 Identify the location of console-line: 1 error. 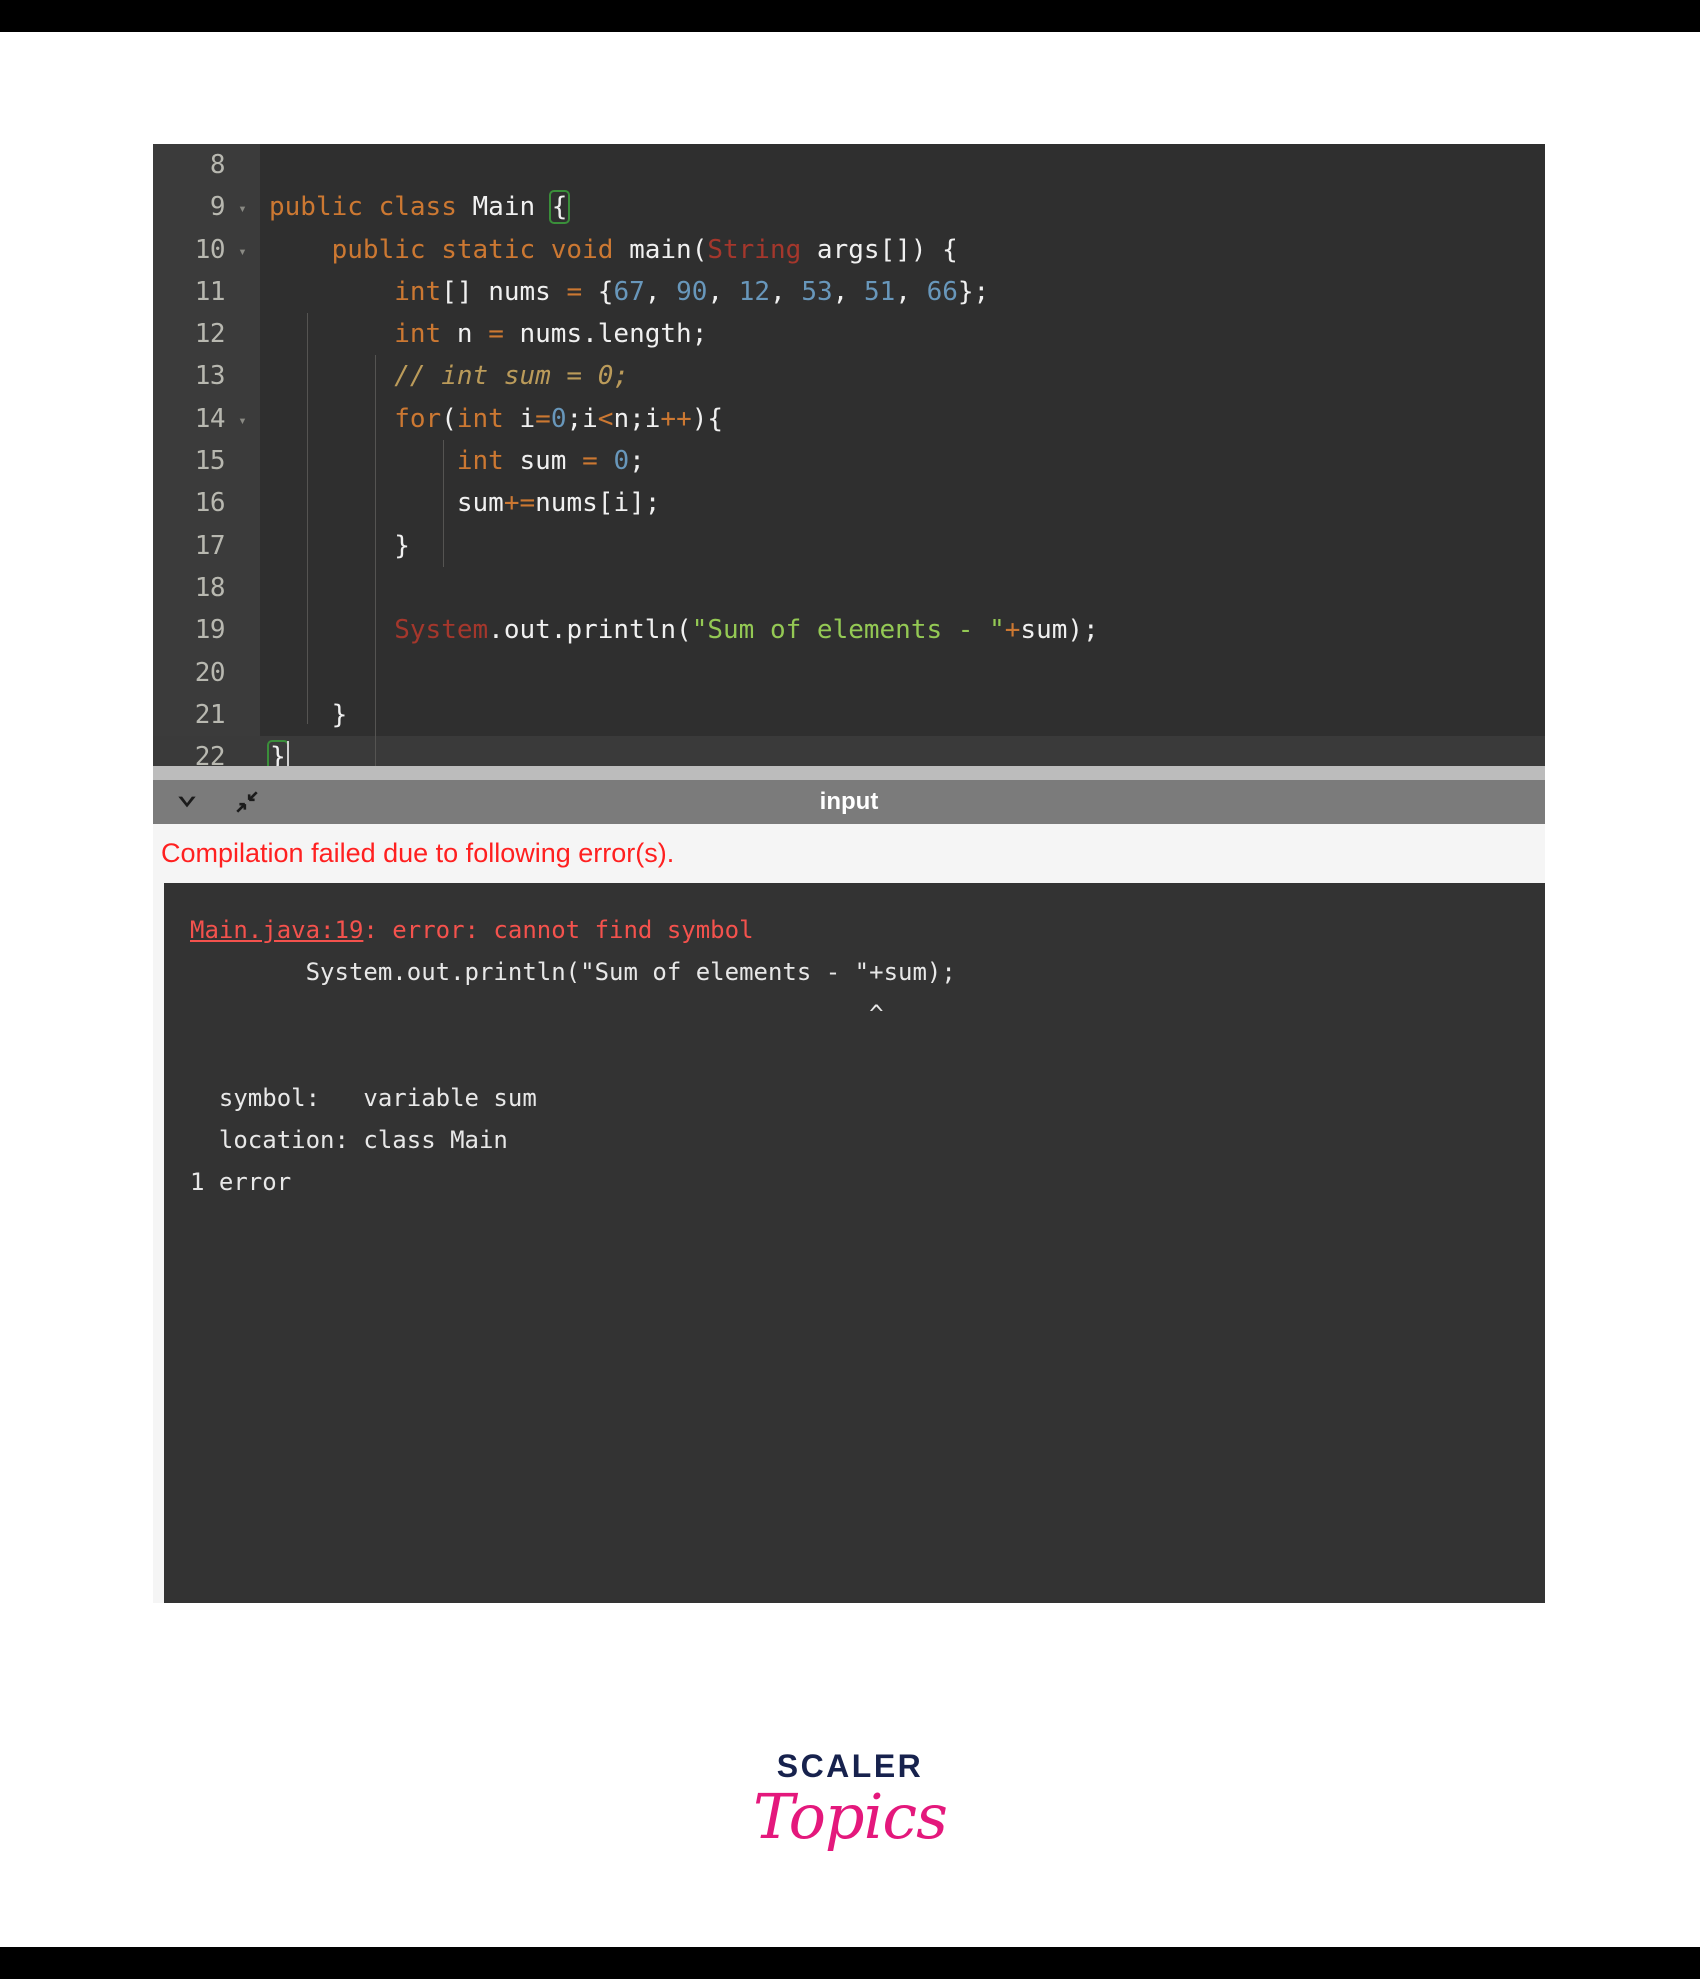
(867, 1182).